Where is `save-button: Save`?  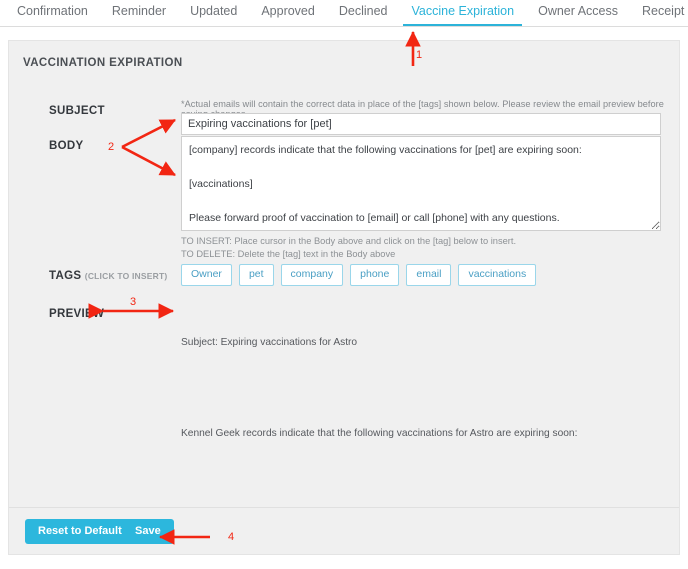 save-button: Save is located at coordinates (148, 531).